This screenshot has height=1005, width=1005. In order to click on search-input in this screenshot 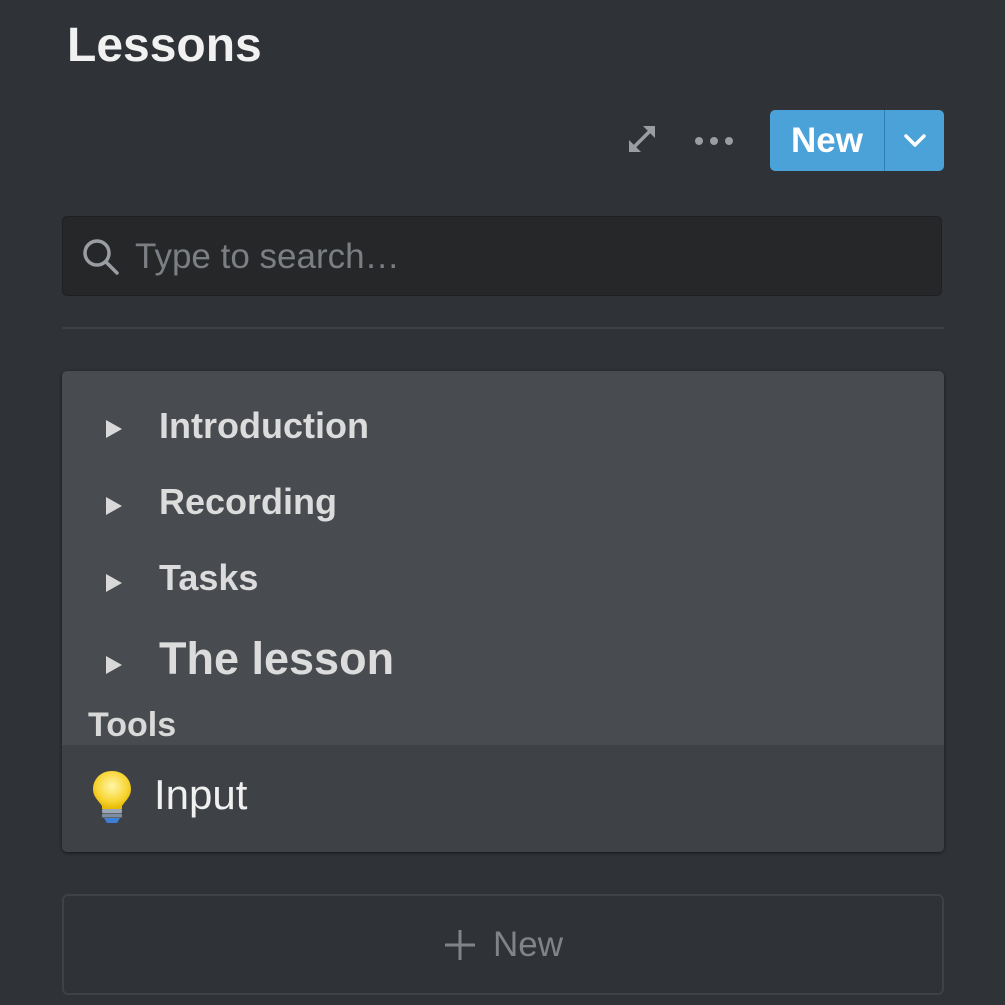, I will do `click(530, 257)`.